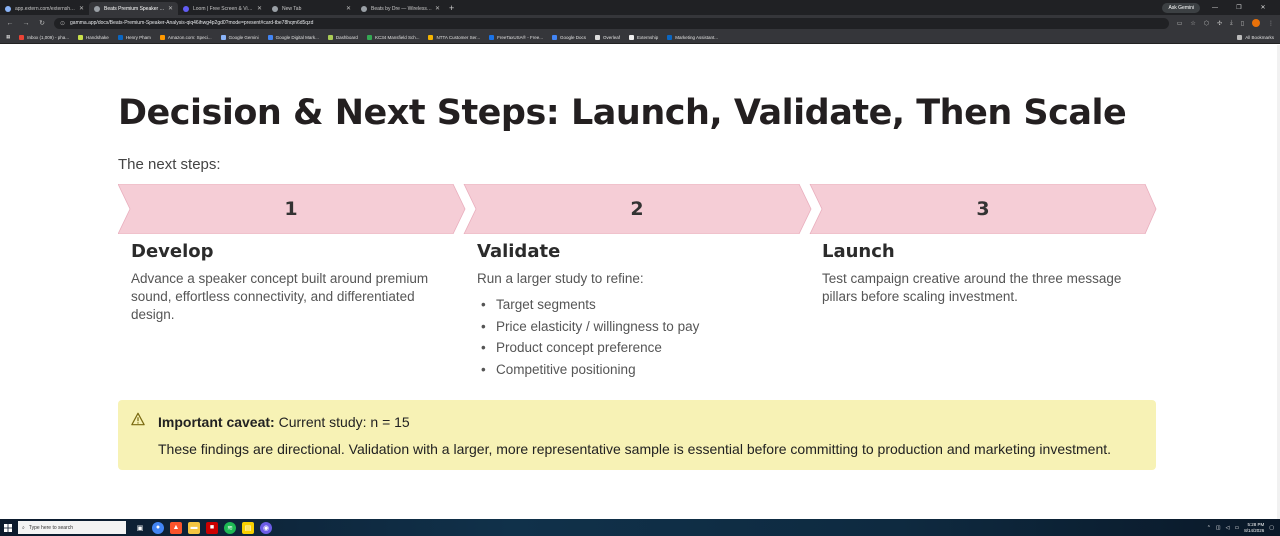  I want to click on tab-loom: Loom | Free Screen & Video Re...✕, so click(222, 8).